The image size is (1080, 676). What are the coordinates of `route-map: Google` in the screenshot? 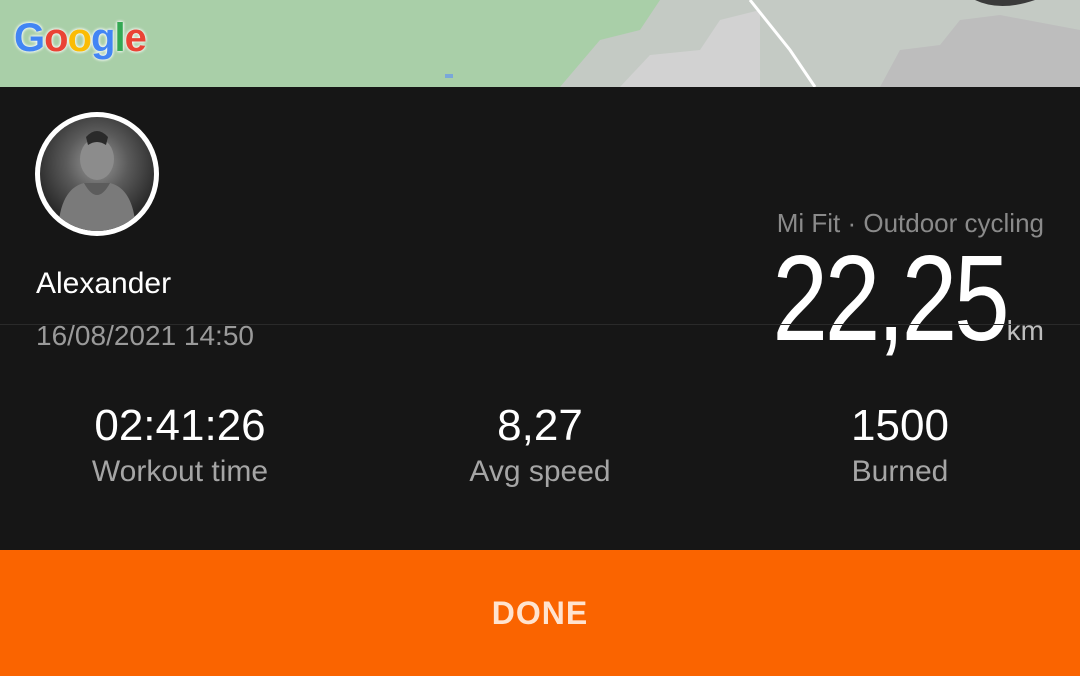 It's located at (540, 43).